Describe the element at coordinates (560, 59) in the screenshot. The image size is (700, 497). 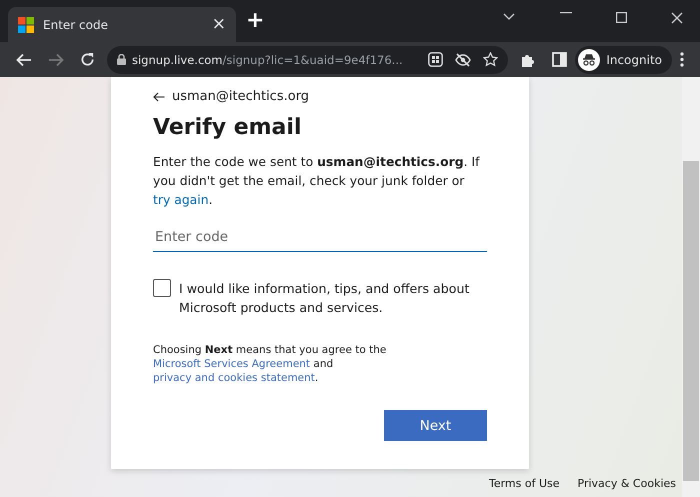
I see `side-panel-icon` at that location.